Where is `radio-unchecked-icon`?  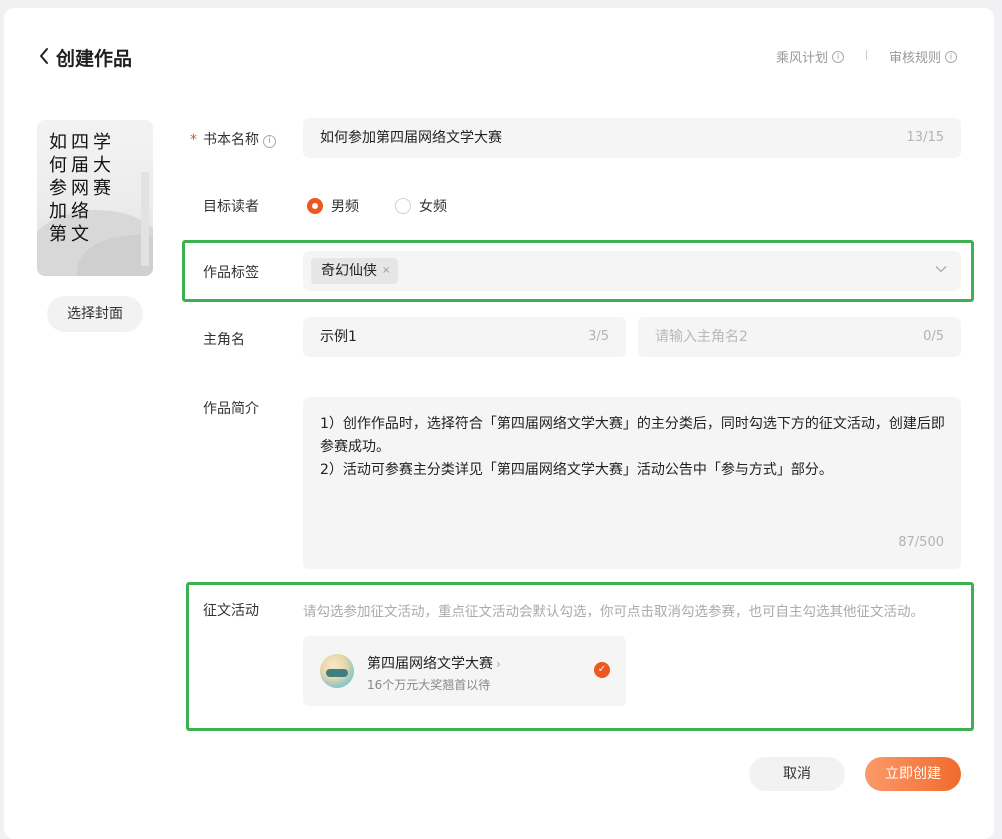
radio-unchecked-icon is located at coordinates (403, 206).